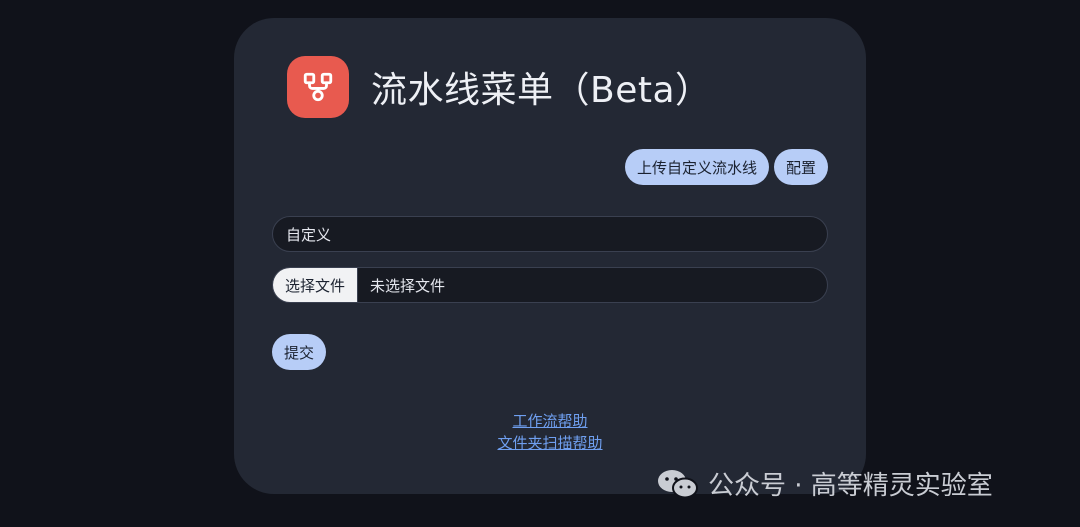 The height and width of the screenshot is (527, 1080). I want to click on choose-file-button: 选择文件, so click(316, 285).